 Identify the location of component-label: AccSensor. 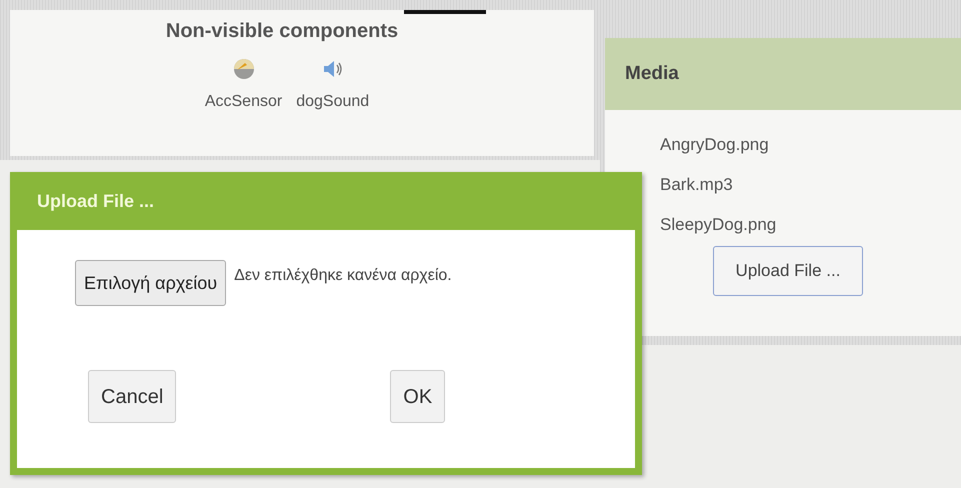
(243, 102).